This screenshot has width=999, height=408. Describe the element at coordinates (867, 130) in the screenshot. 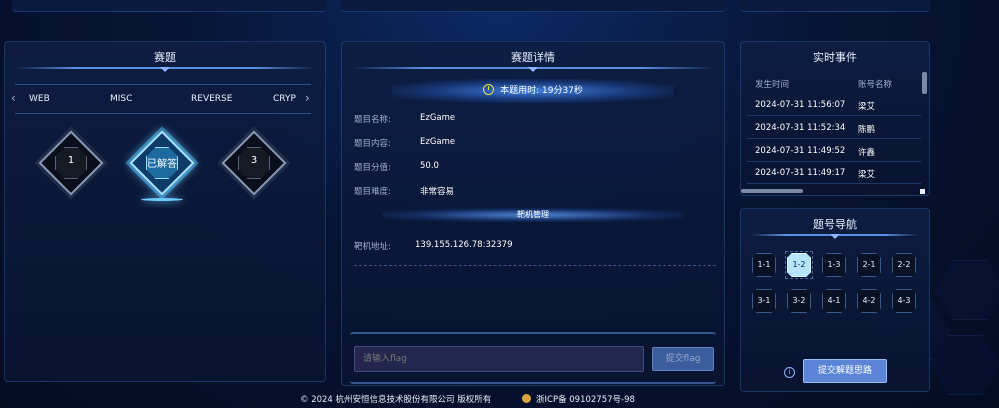

I see `event-name: 陈鹏` at that location.